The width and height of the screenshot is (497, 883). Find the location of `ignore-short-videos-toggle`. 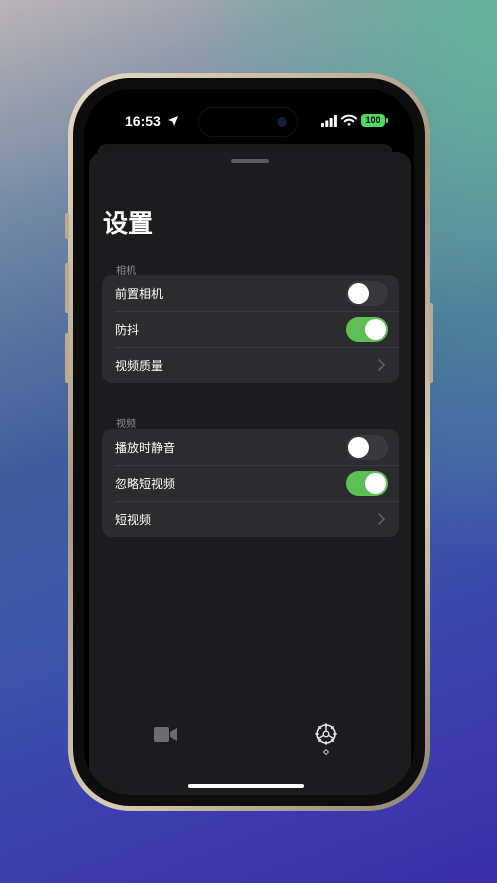

ignore-short-videos-toggle is located at coordinates (367, 483).